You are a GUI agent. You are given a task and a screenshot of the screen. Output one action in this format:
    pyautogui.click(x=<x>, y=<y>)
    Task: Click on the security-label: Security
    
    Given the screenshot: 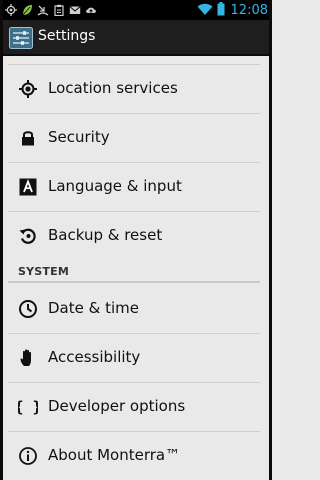 What is the action you would take?
    pyautogui.click(x=79, y=137)
    